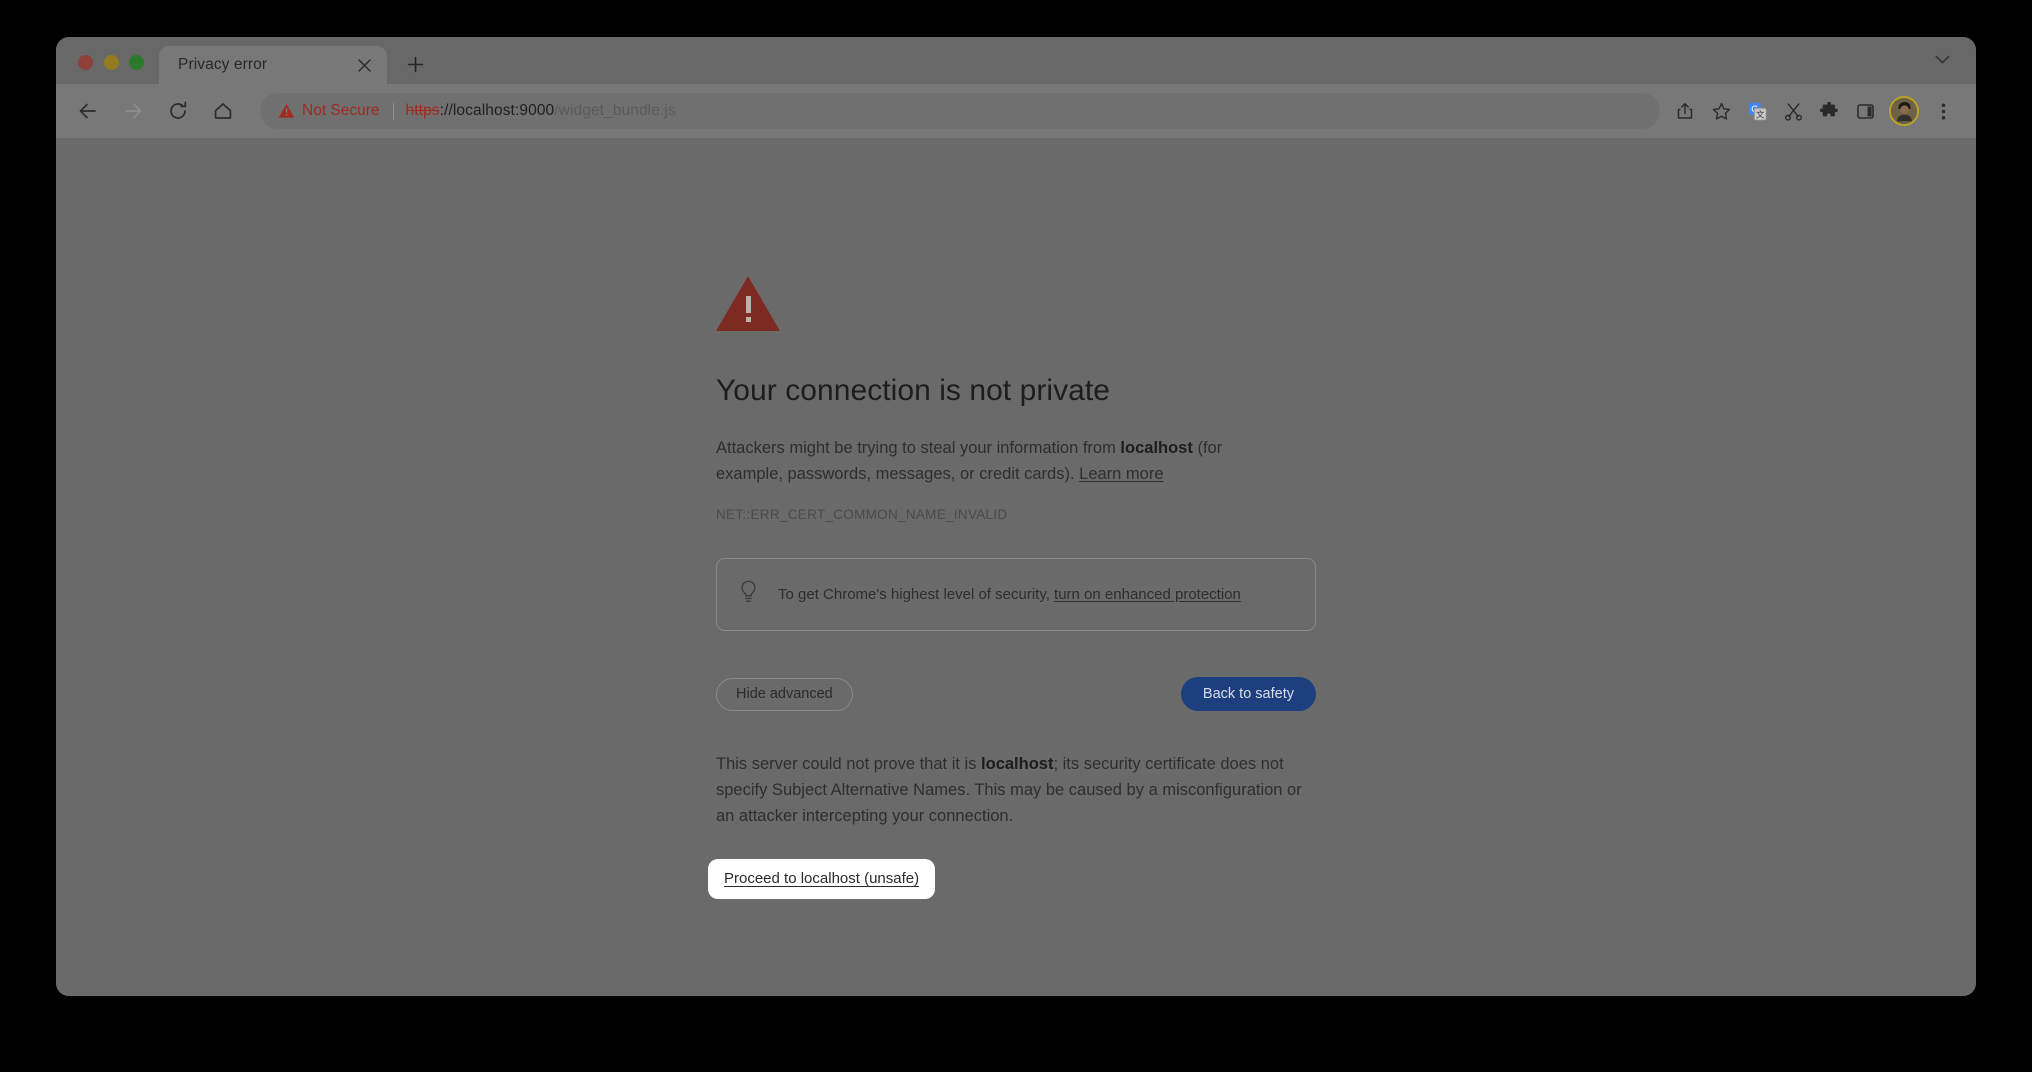 This screenshot has width=2032, height=1072. What do you see at coordinates (1828, 108) in the screenshot?
I see `extensions-puzzle-icon` at bounding box center [1828, 108].